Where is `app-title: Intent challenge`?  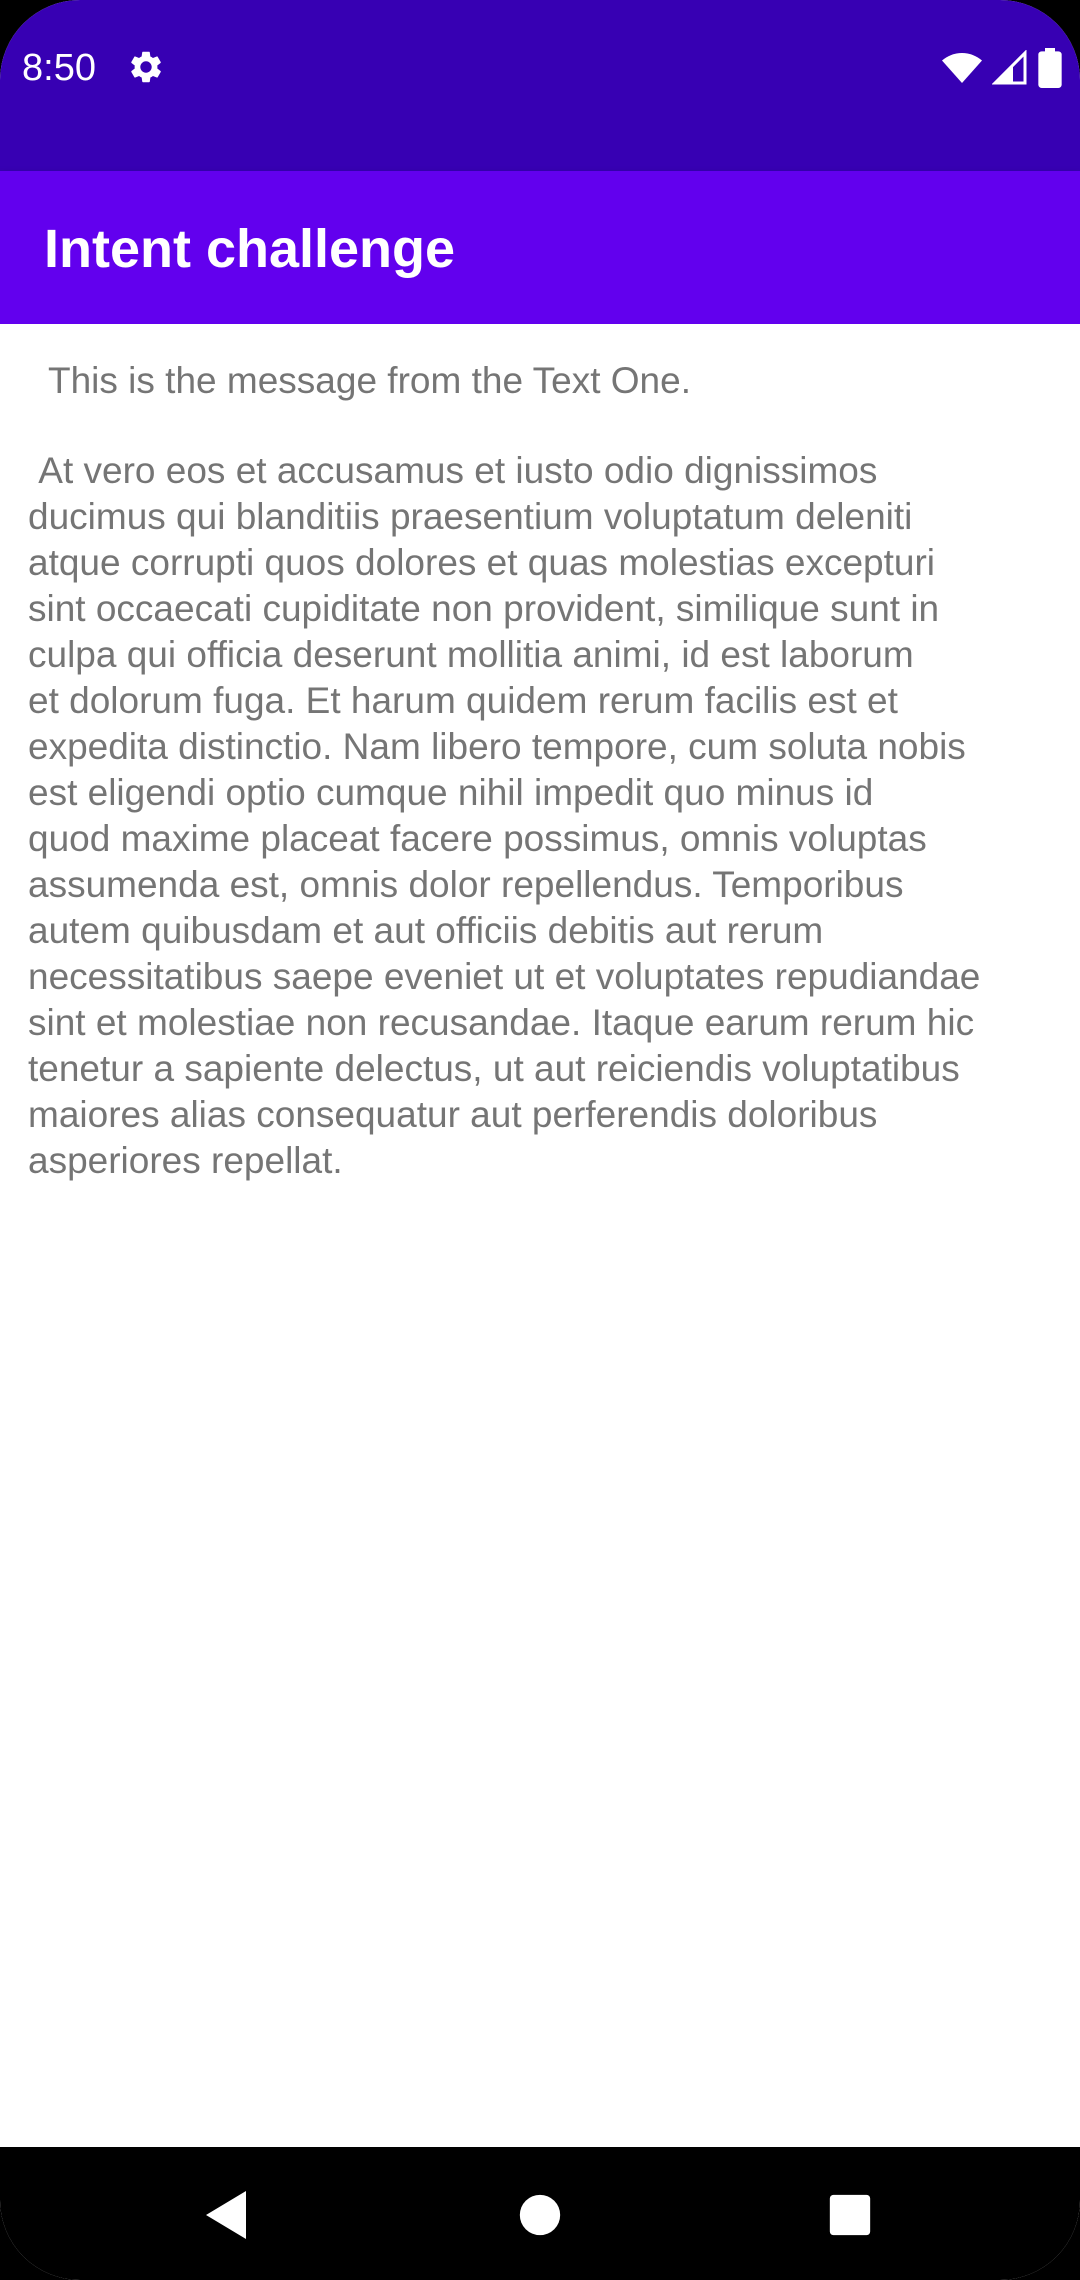
app-title: Intent challenge is located at coordinates (250, 249).